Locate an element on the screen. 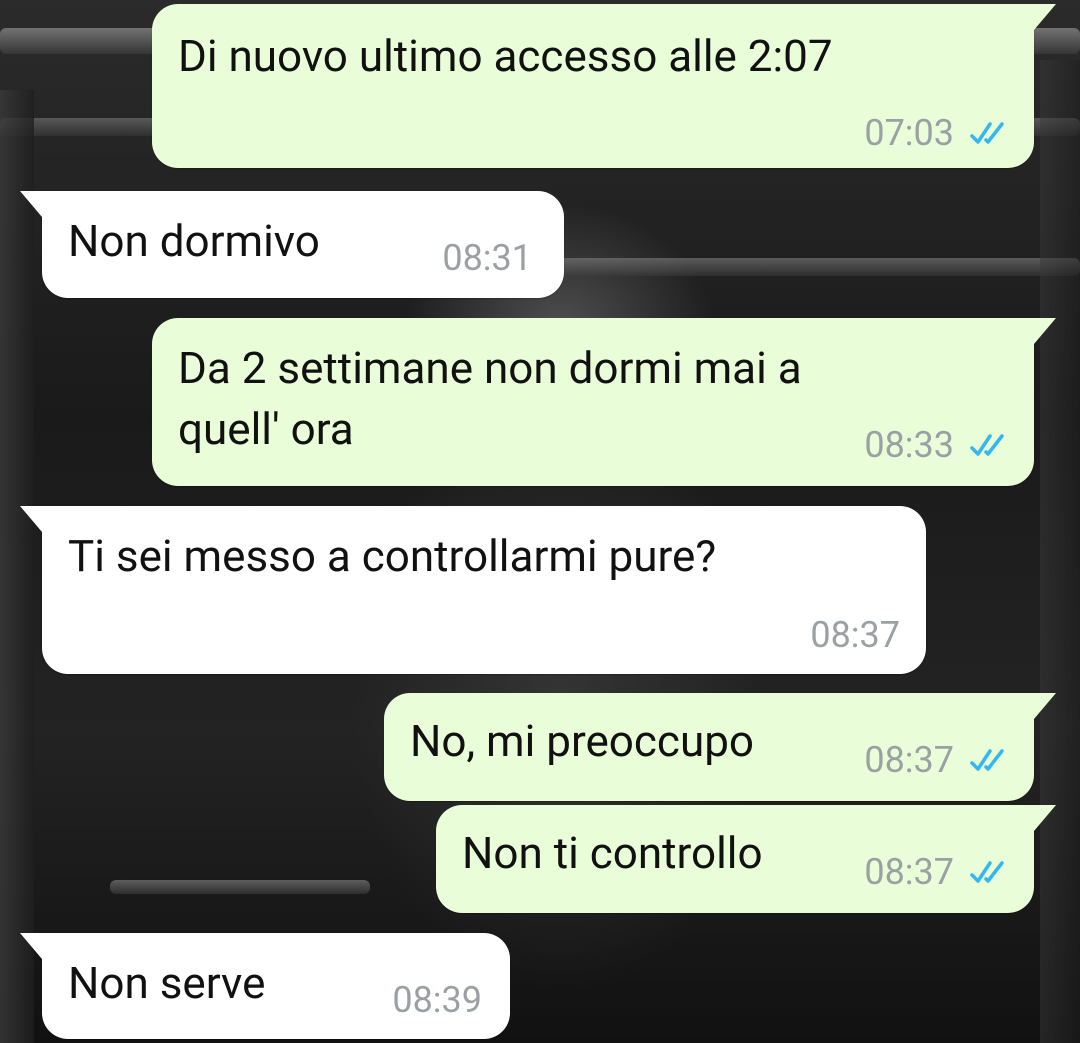 The width and height of the screenshot is (1080, 1043). wallpaper-bar is located at coordinates (820, 267).